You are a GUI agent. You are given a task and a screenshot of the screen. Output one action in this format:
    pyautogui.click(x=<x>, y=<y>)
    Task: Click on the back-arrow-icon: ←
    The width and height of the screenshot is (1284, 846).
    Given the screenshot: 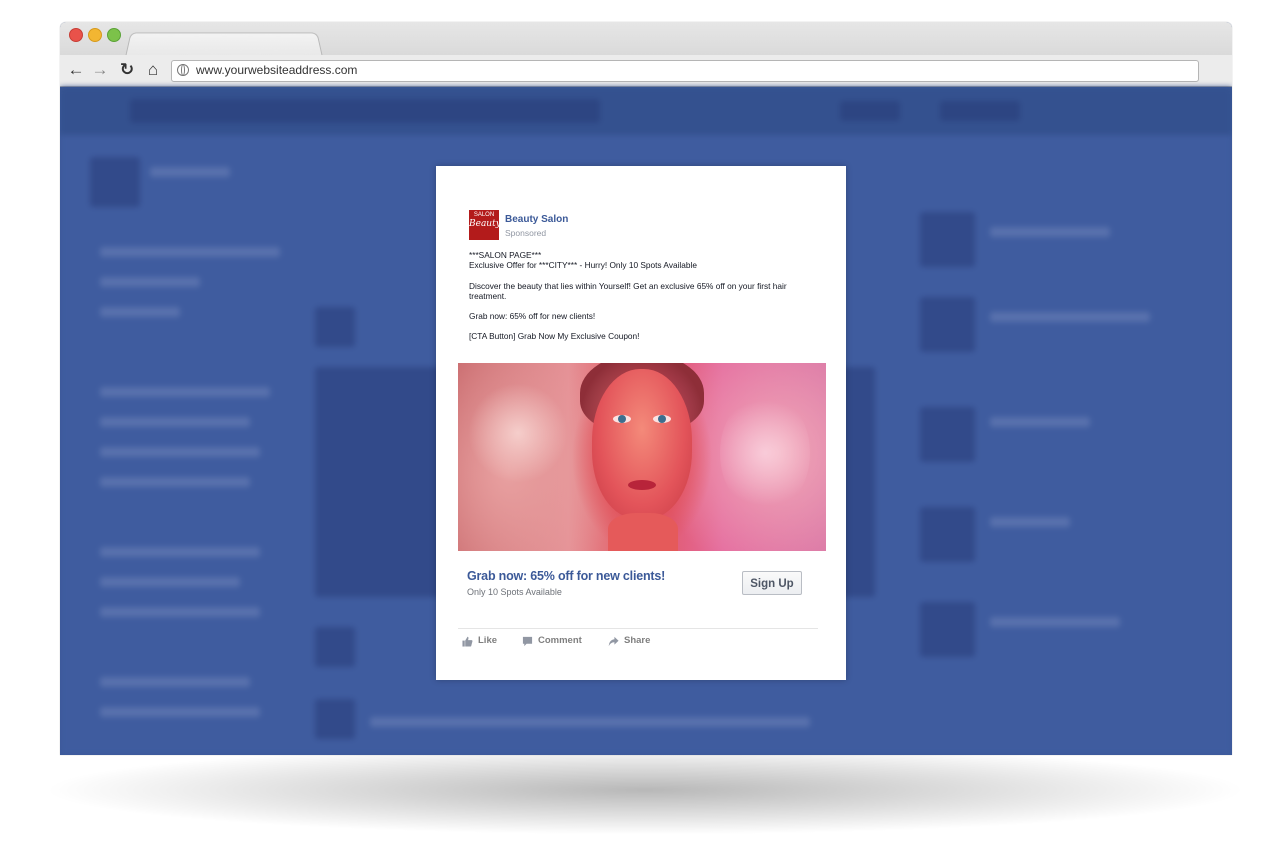 What is the action you would take?
    pyautogui.click(x=76, y=70)
    